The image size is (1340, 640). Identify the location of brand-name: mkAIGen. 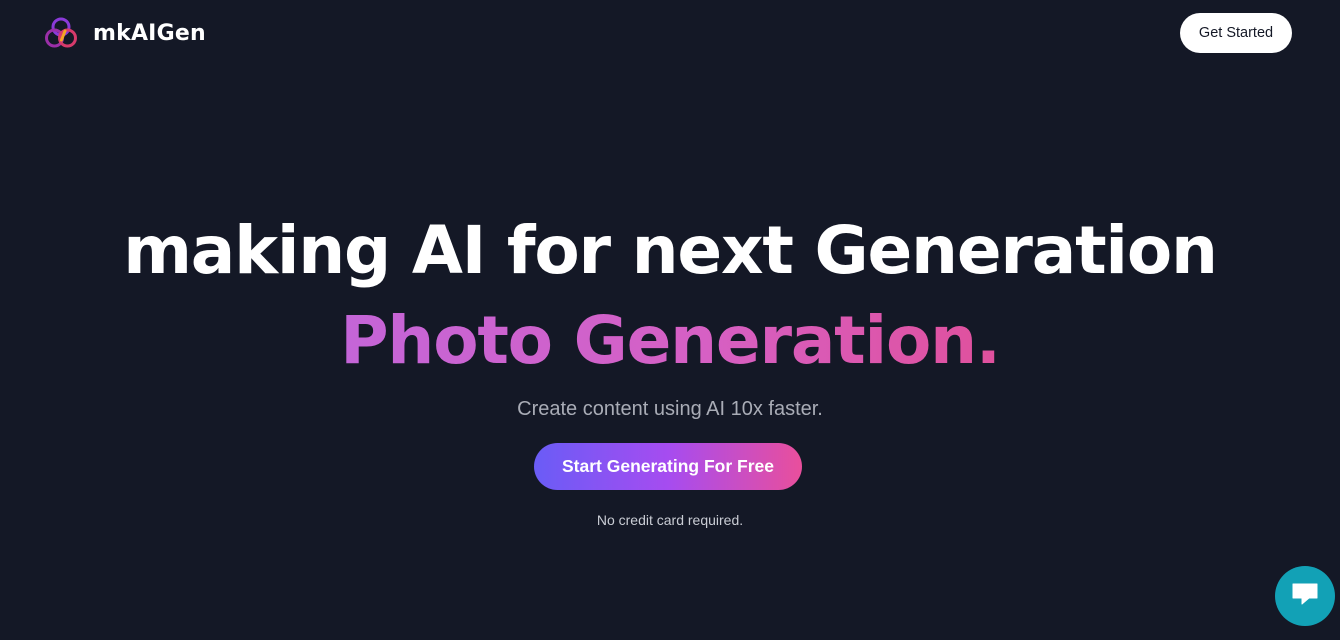
(149, 33).